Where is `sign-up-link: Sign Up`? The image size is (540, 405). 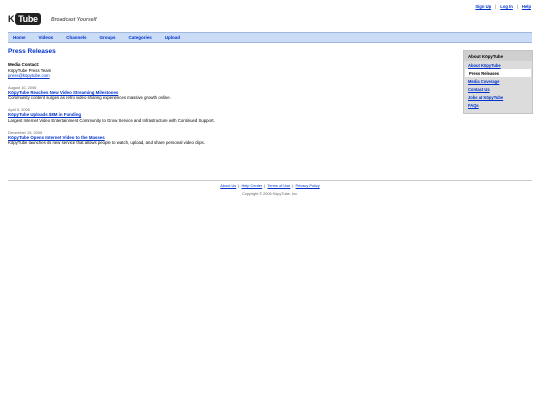 sign-up-link: Sign Up is located at coordinates (483, 6).